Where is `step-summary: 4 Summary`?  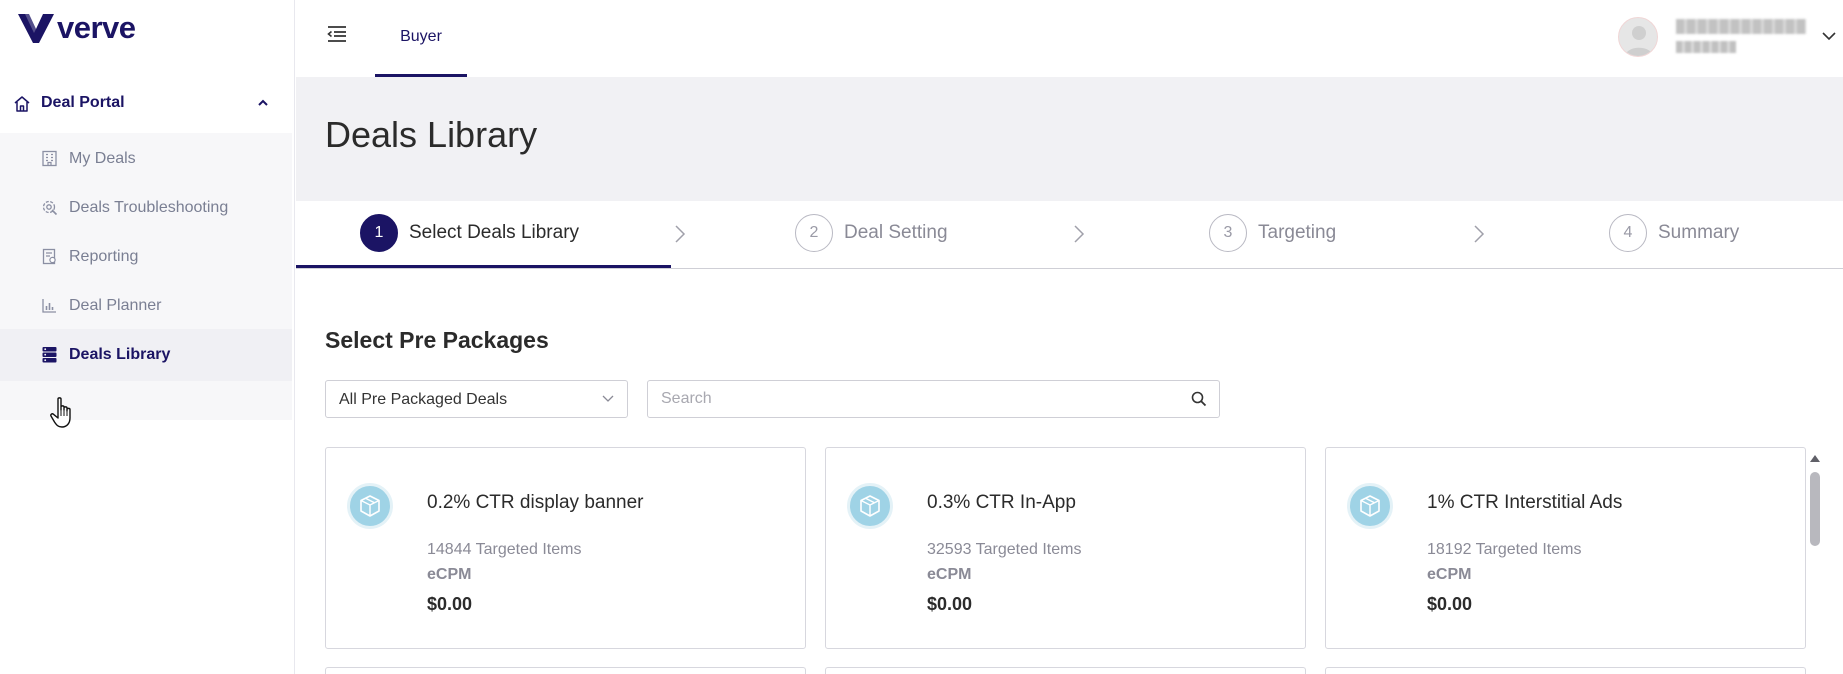
step-summary: 4 Summary is located at coordinates (1674, 233).